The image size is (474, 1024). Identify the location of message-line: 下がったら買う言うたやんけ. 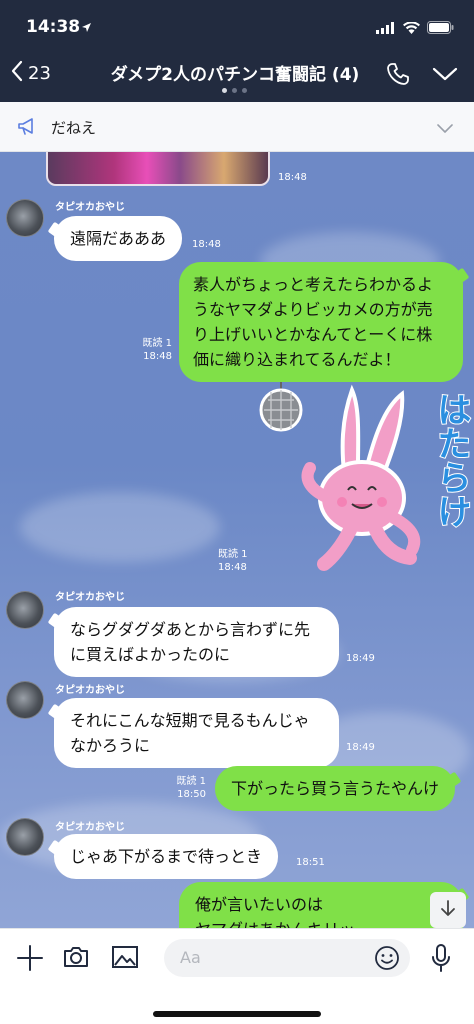
(335, 788).